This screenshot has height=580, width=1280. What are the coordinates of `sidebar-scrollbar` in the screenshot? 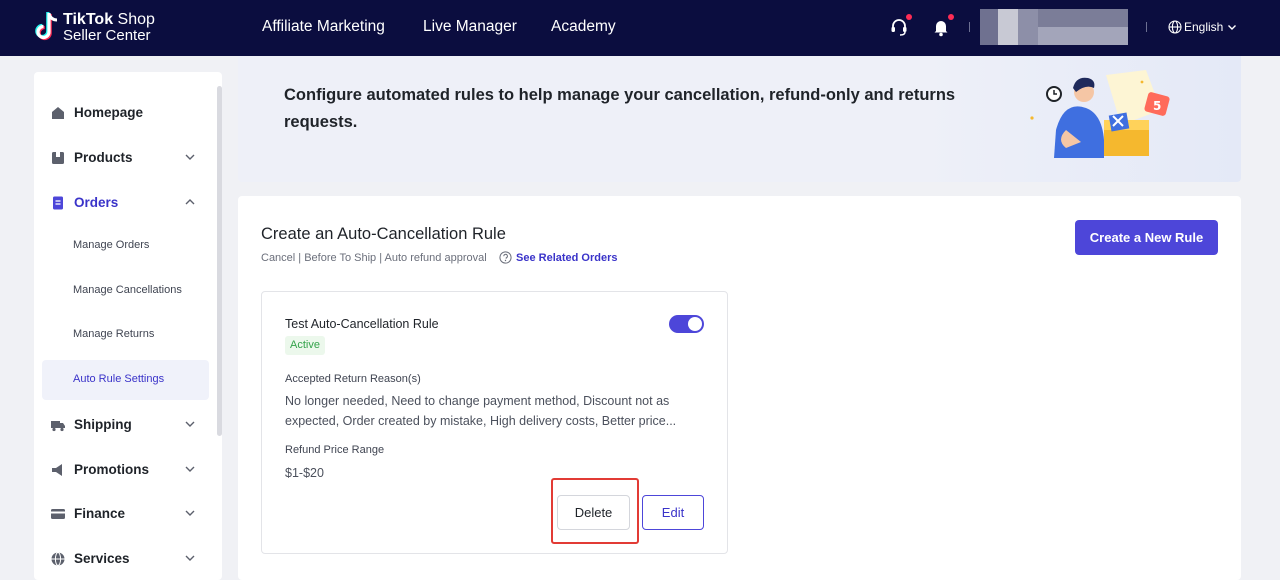 It's located at (219, 261).